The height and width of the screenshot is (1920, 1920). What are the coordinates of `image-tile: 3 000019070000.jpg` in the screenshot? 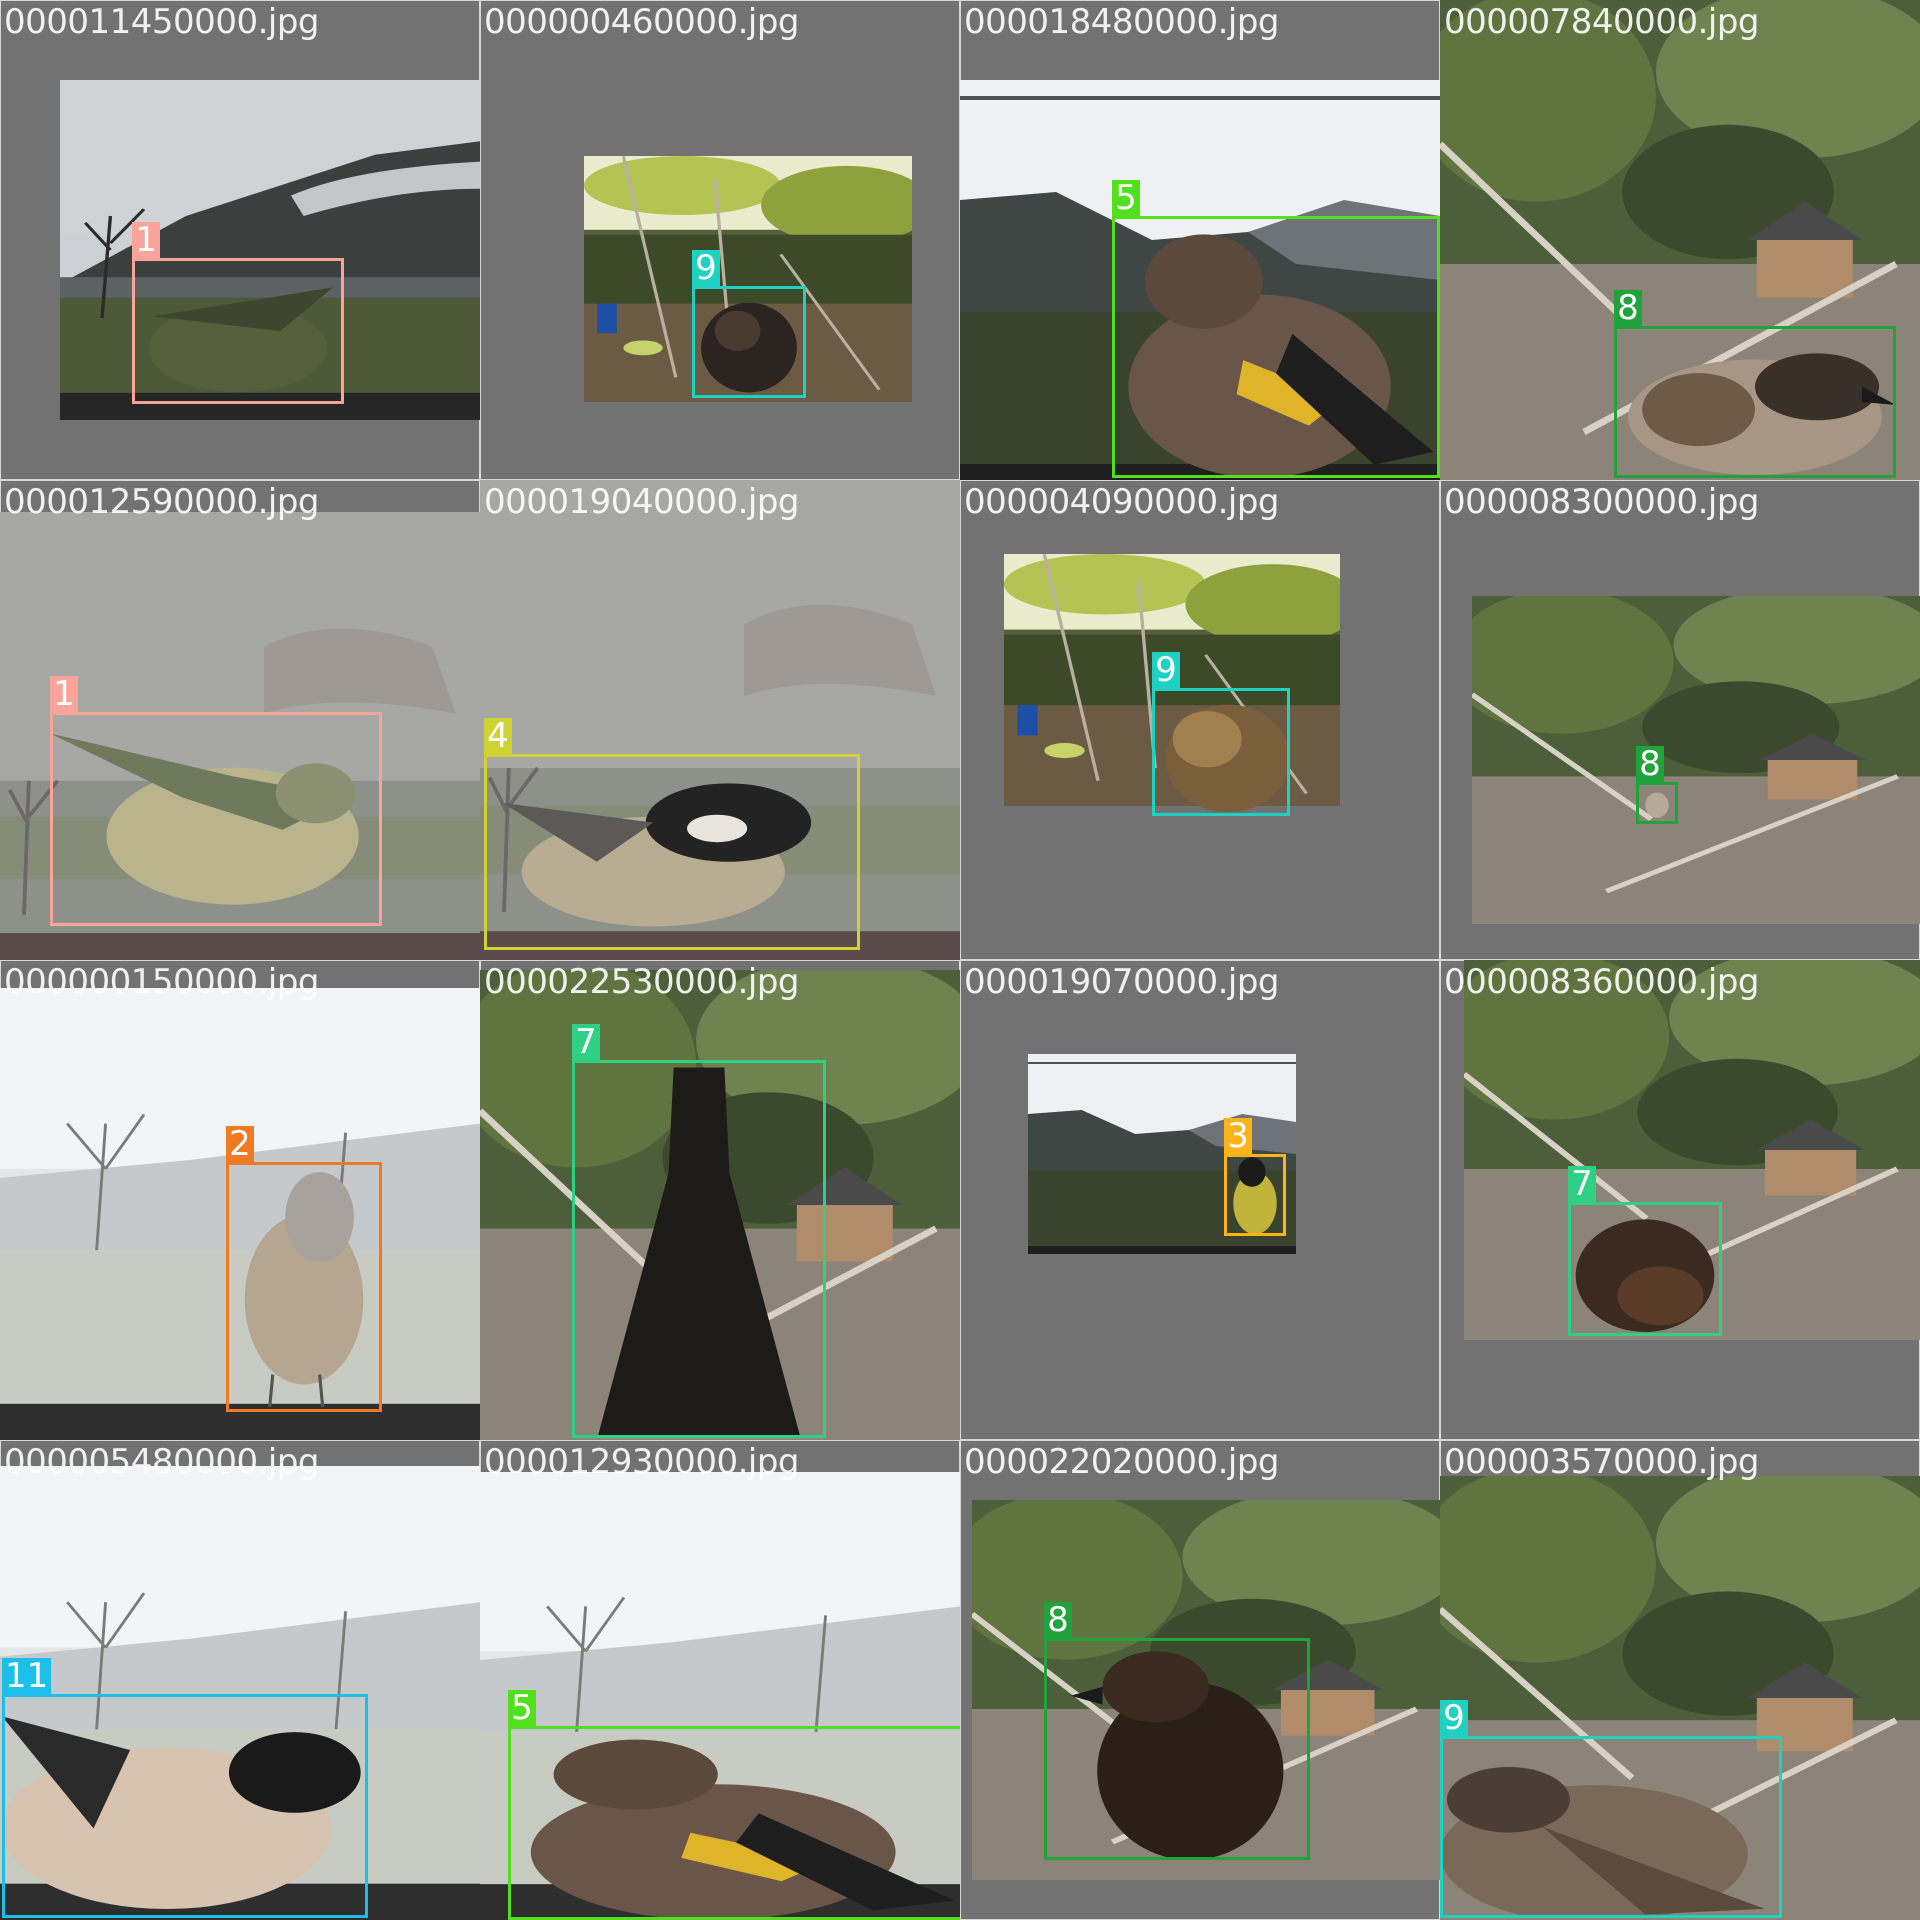 It's located at (1200, 1200).